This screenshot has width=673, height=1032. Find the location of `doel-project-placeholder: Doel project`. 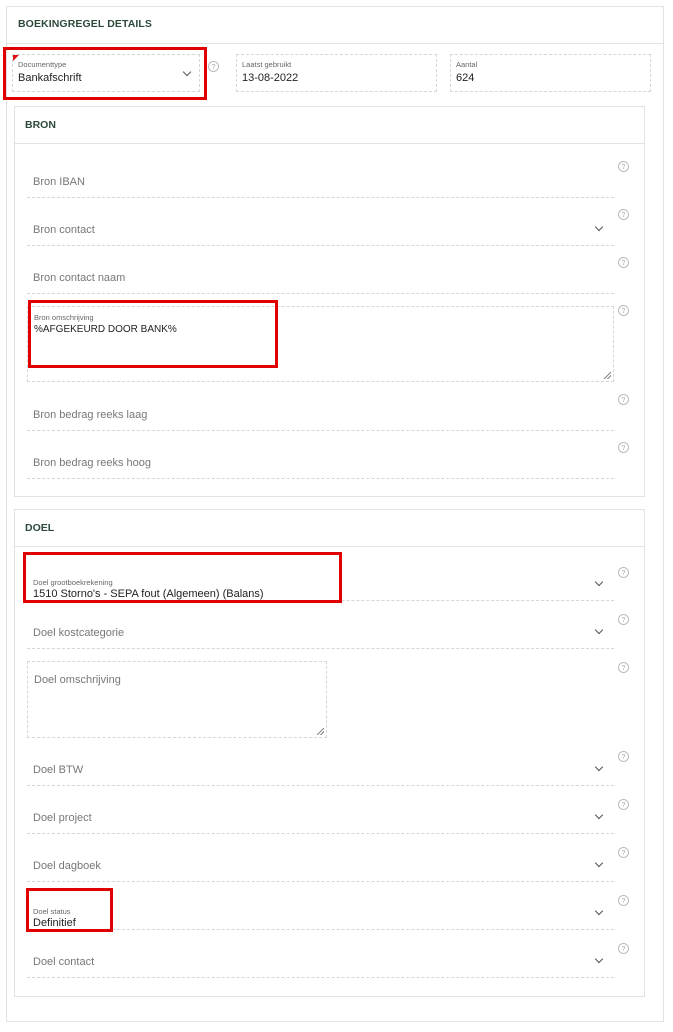

doel-project-placeholder: Doel project is located at coordinates (62, 818).